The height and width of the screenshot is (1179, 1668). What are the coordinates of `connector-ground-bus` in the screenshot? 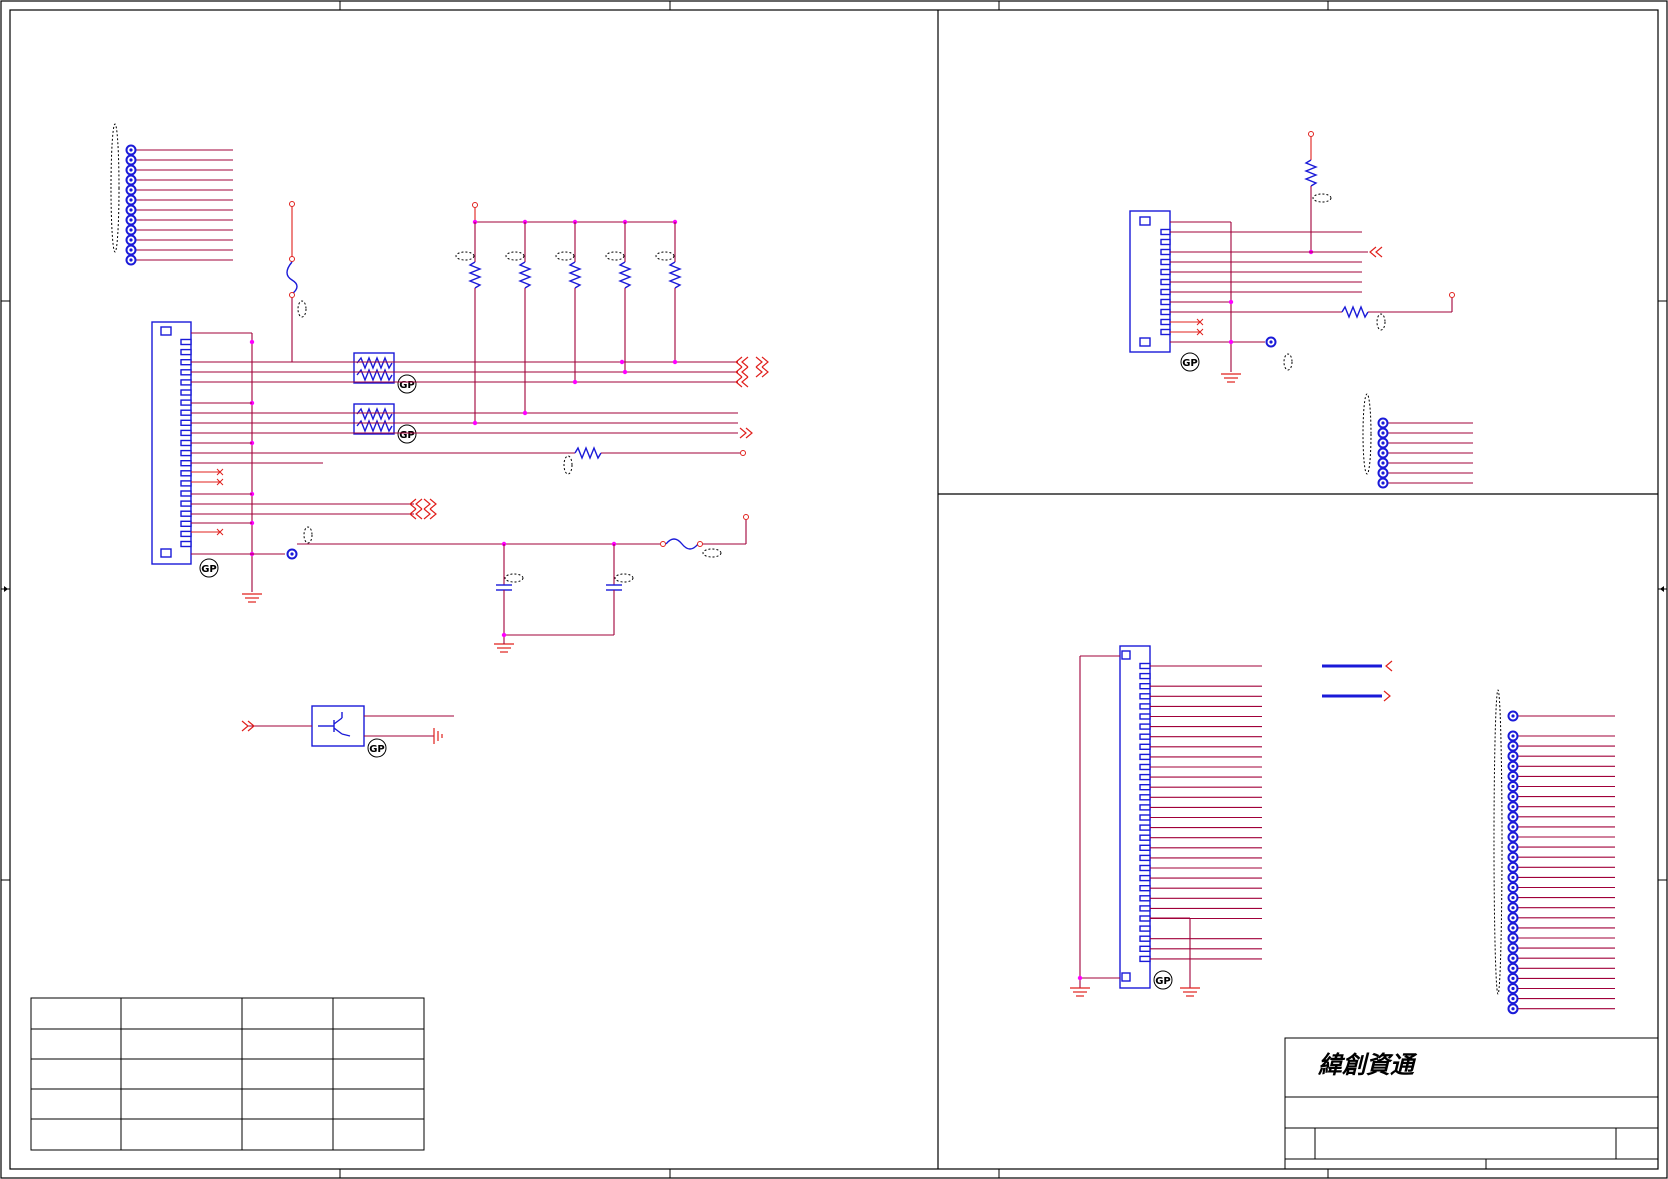 It's located at (226, 467).